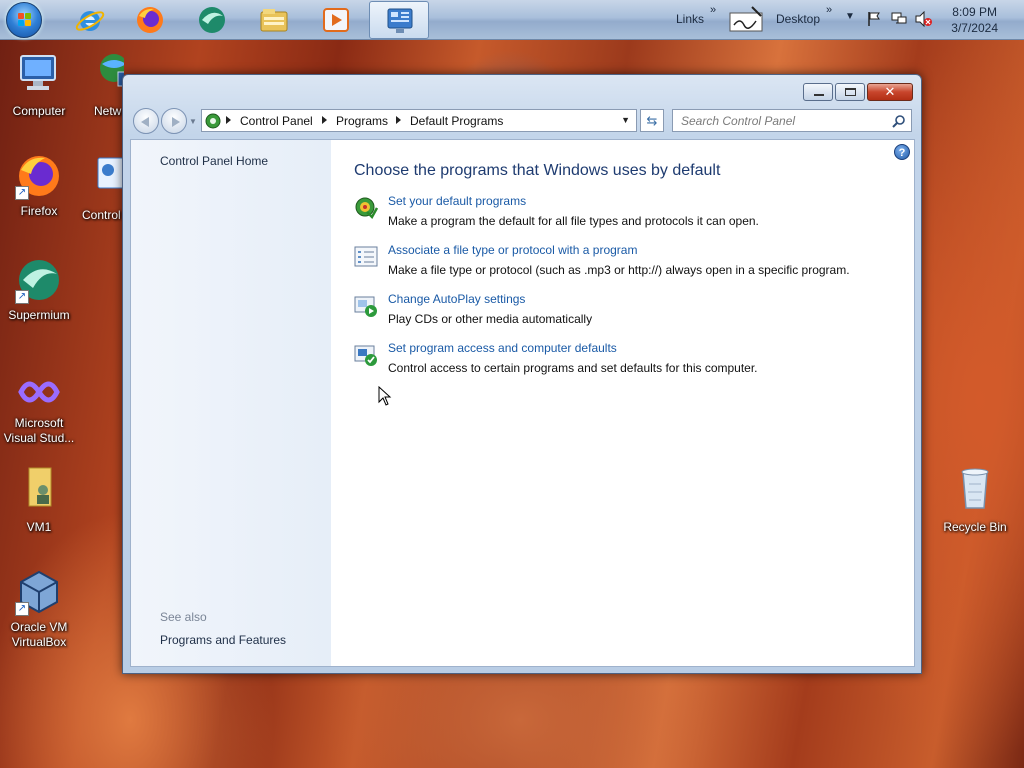 This screenshot has width=1024, height=768. What do you see at coordinates (365, 355) in the screenshot?
I see `program-access-icon` at bounding box center [365, 355].